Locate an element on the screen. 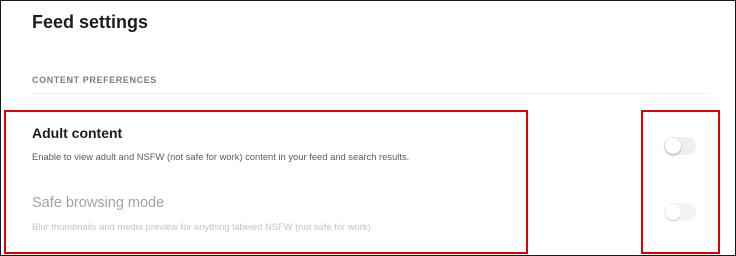 This screenshot has width=736, height=256. safe-browsing-mode-toggle is located at coordinates (680, 212).